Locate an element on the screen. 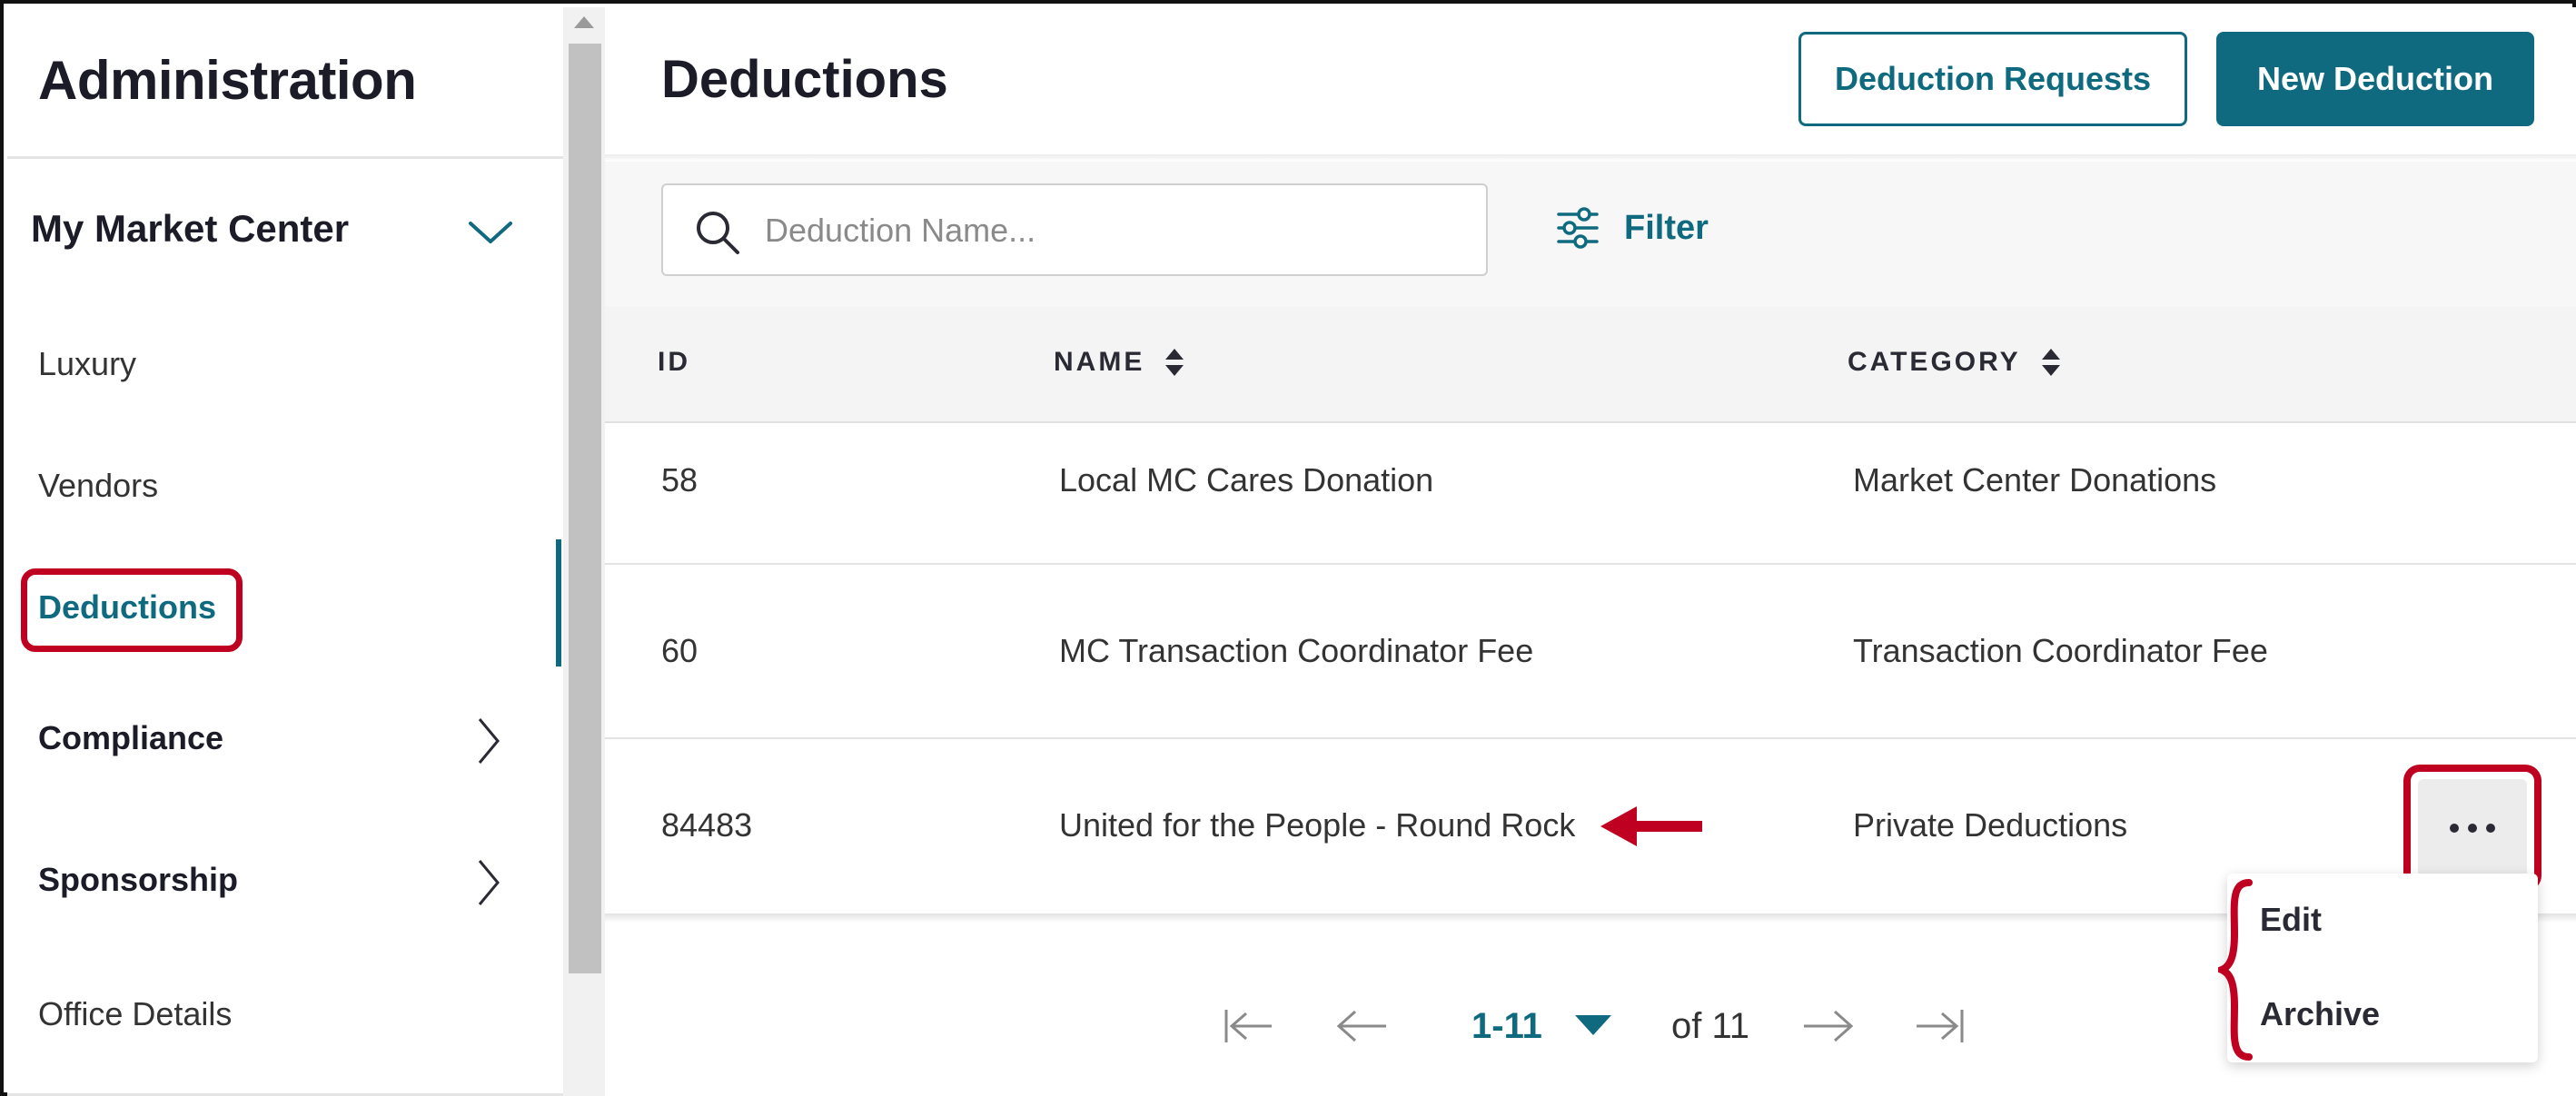  cell-name: MC Transaction Coordinator Fee is located at coordinates (1296, 650).